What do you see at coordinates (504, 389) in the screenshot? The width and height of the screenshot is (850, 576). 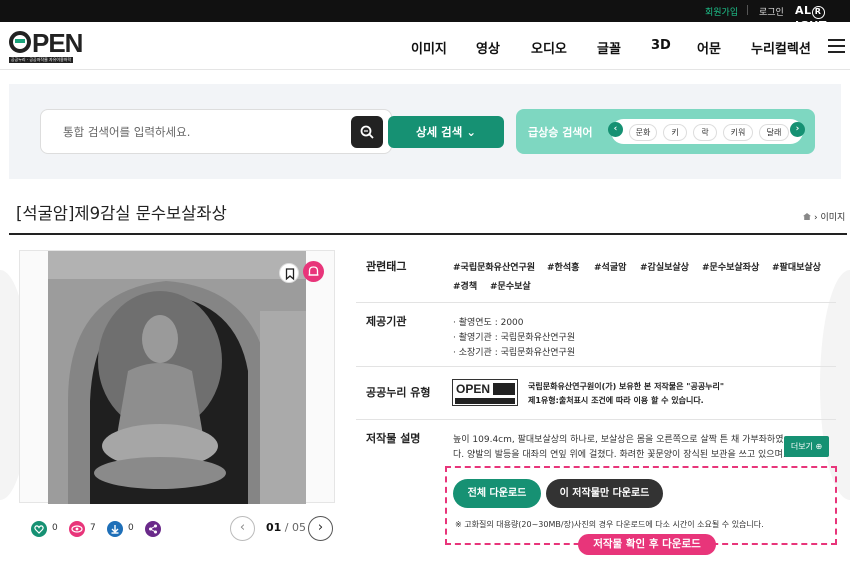 I see `attribution-icon` at bounding box center [504, 389].